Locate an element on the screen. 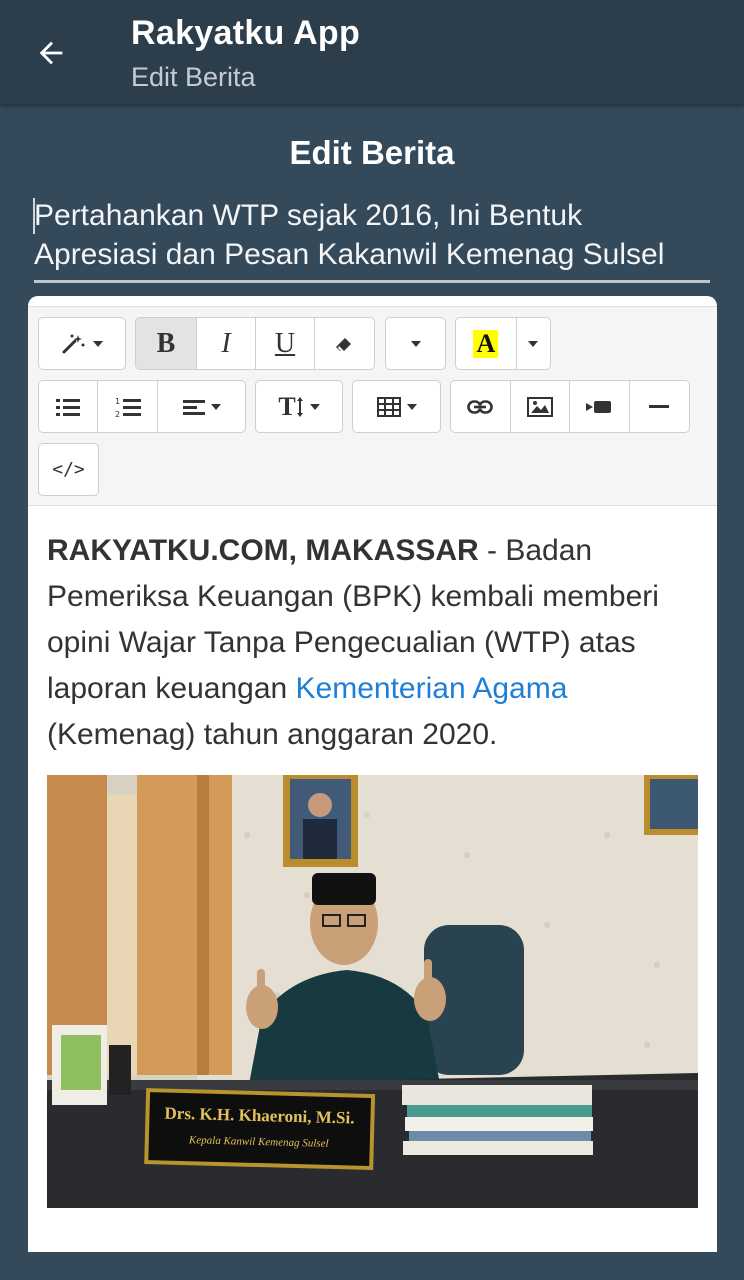  text-height-icon is located at coordinates (299, 406).